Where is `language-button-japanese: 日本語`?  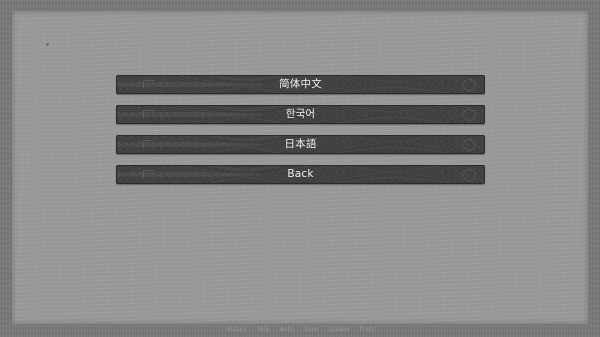 language-button-japanese: 日本語 is located at coordinates (300, 144).